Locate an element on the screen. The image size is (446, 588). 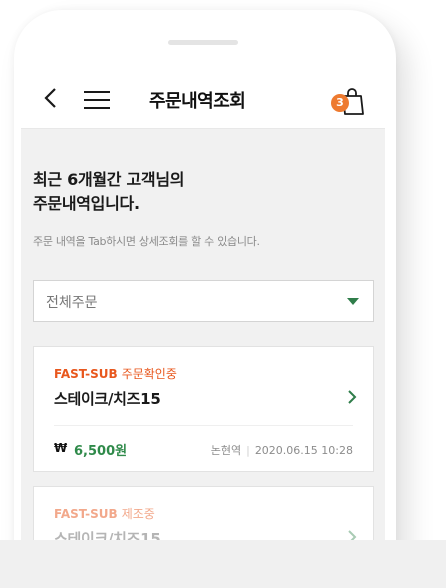
phone-speaker is located at coordinates (203, 42).